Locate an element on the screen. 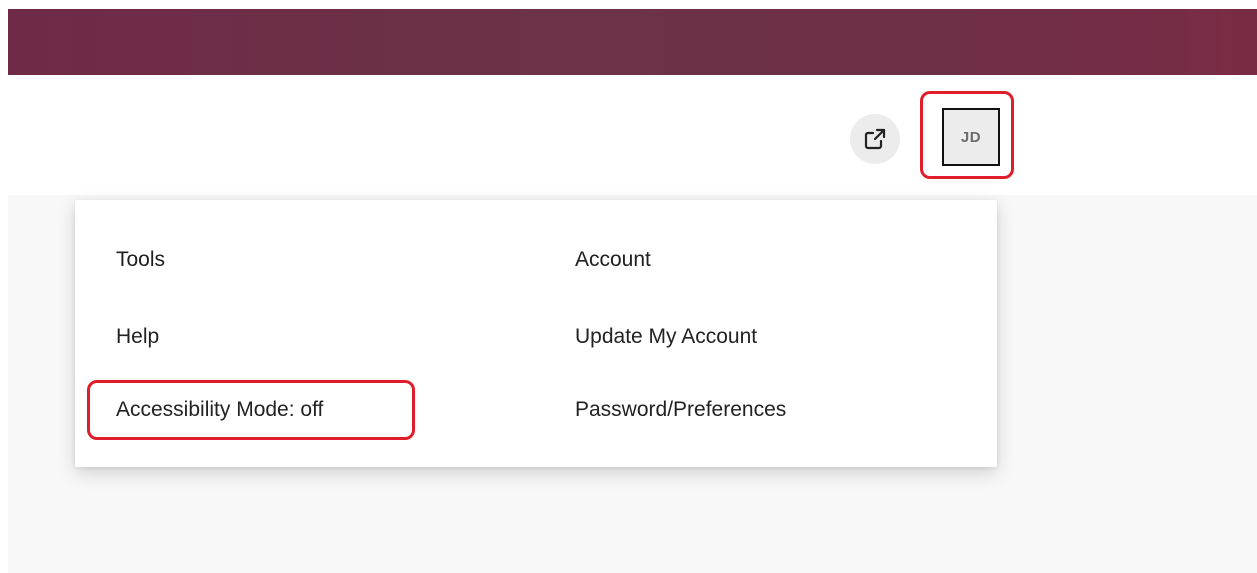 This screenshot has width=1257, height=573. password-preferences-menu-item: Password/Preferences is located at coordinates (680, 409).